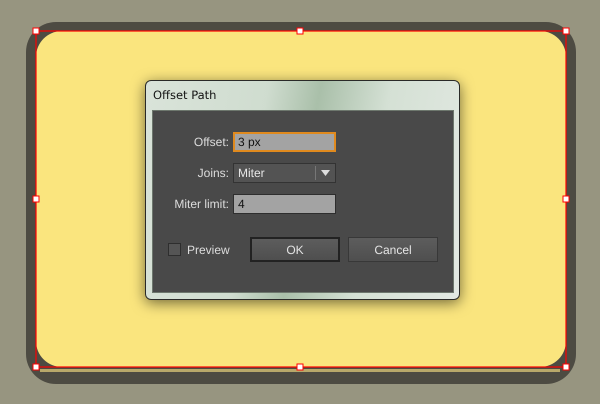 This screenshot has height=404, width=600. What do you see at coordinates (284, 204) in the screenshot?
I see `input-field: 4` at bounding box center [284, 204].